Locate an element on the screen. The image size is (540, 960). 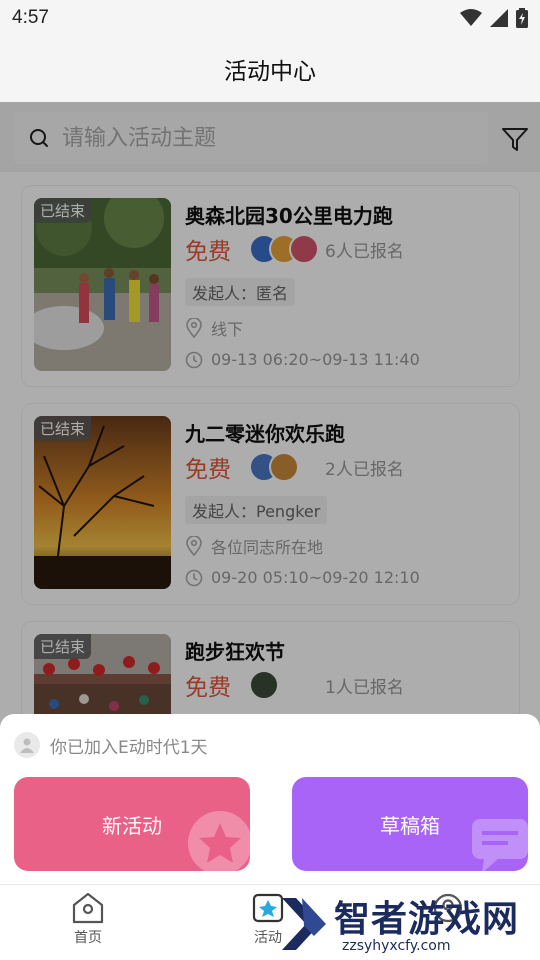
status-time: 4:57 is located at coordinates (30, 17).